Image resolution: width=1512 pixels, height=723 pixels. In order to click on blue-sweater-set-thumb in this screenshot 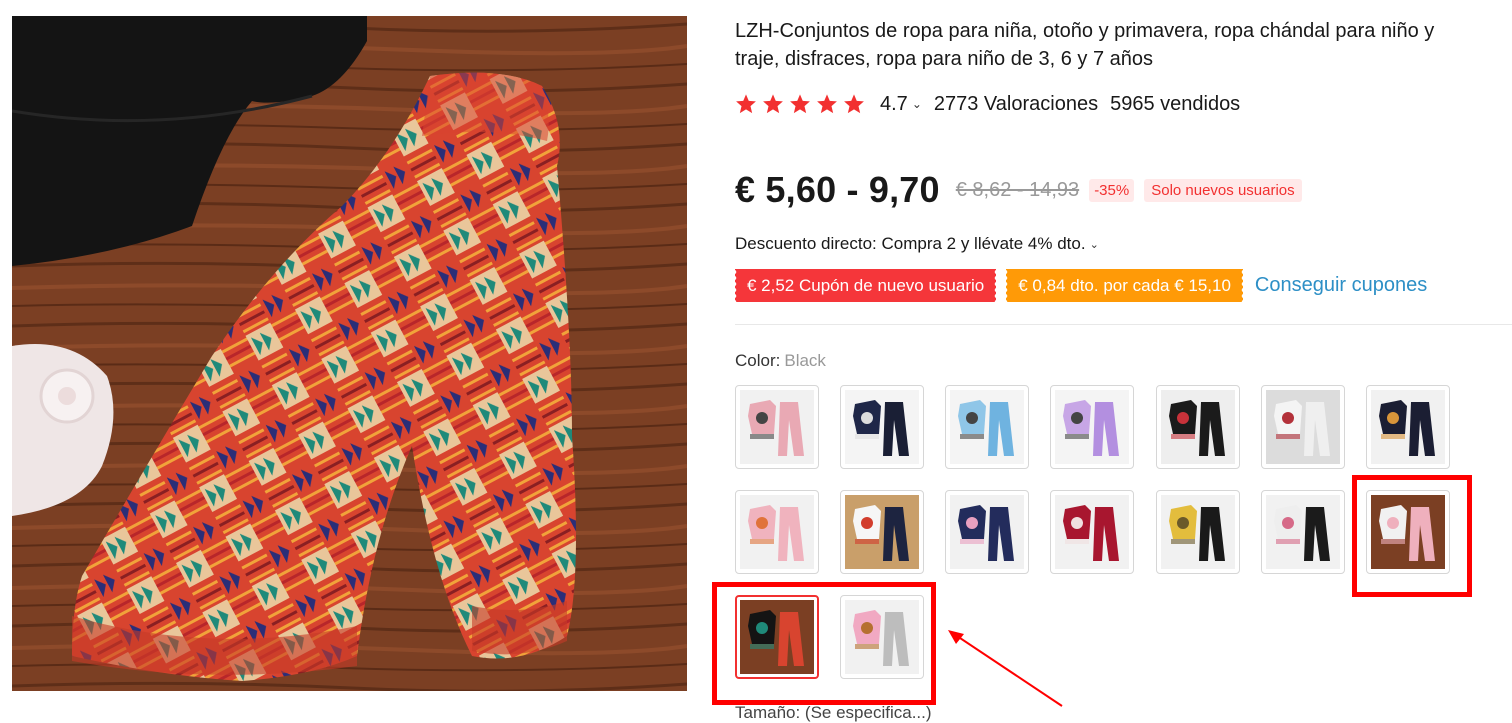, I will do `click(987, 427)`.